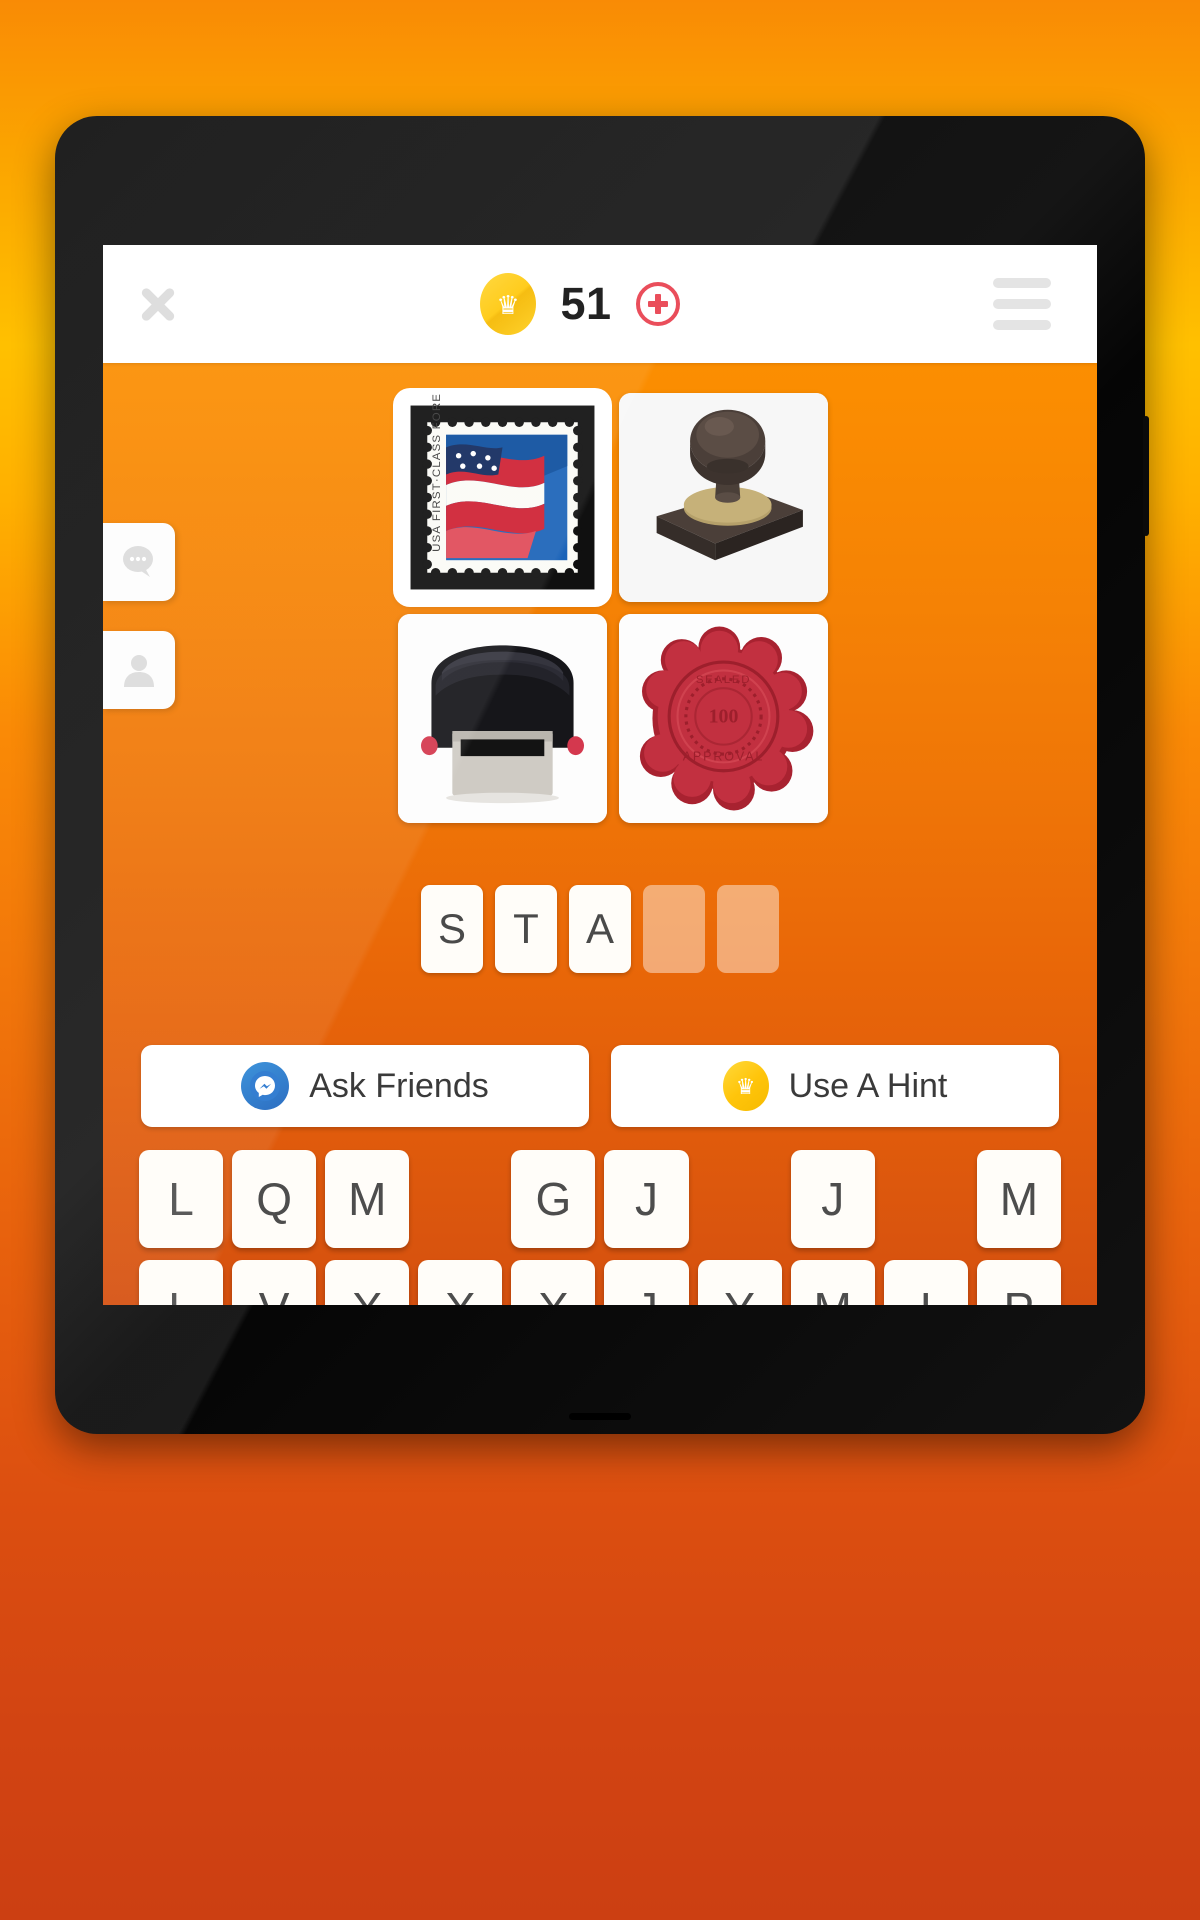 The image size is (1200, 1920). What do you see at coordinates (600, 1282) in the screenshot?
I see `keyboard-row-2: L V X X X J Y M I P` at bounding box center [600, 1282].